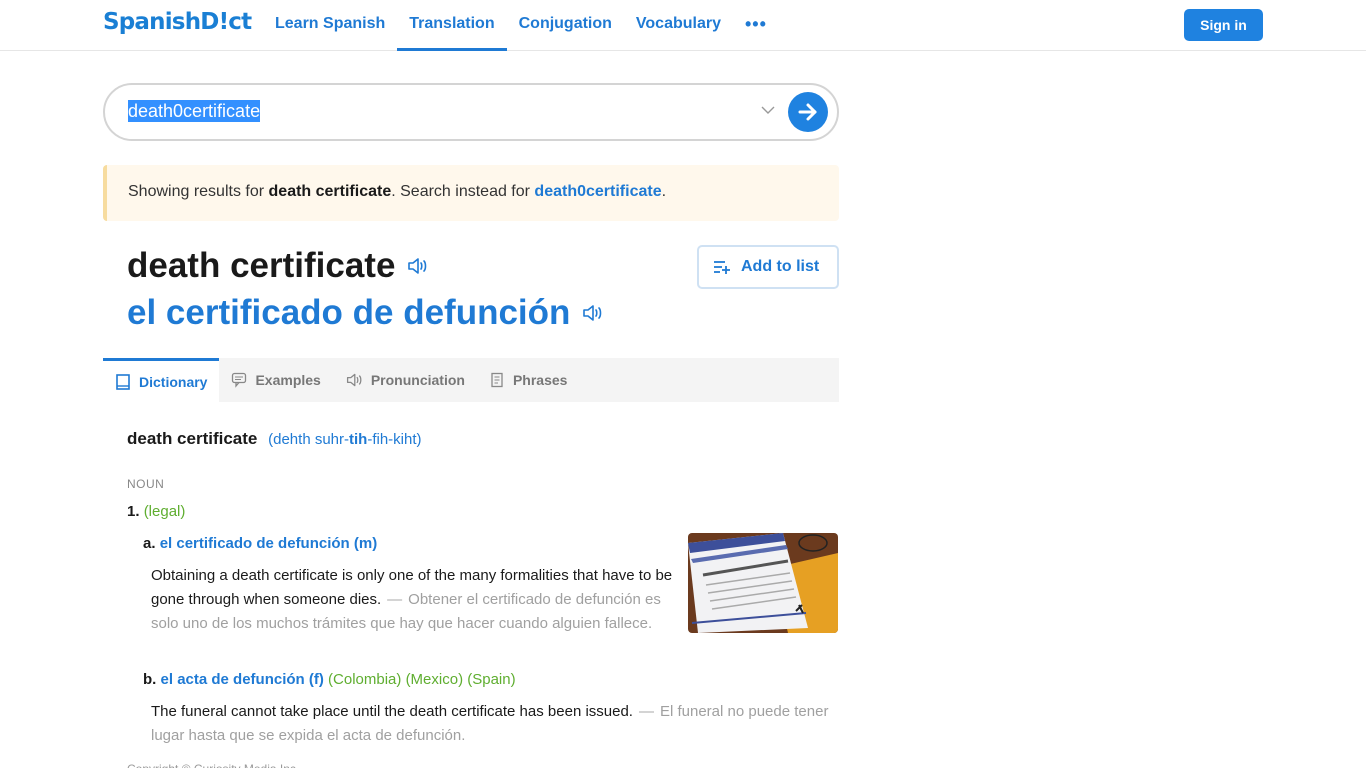 Image resolution: width=1366 pixels, height=768 pixels. Describe the element at coordinates (540, 380) in the screenshot. I see `tab-label: Phrases` at that location.